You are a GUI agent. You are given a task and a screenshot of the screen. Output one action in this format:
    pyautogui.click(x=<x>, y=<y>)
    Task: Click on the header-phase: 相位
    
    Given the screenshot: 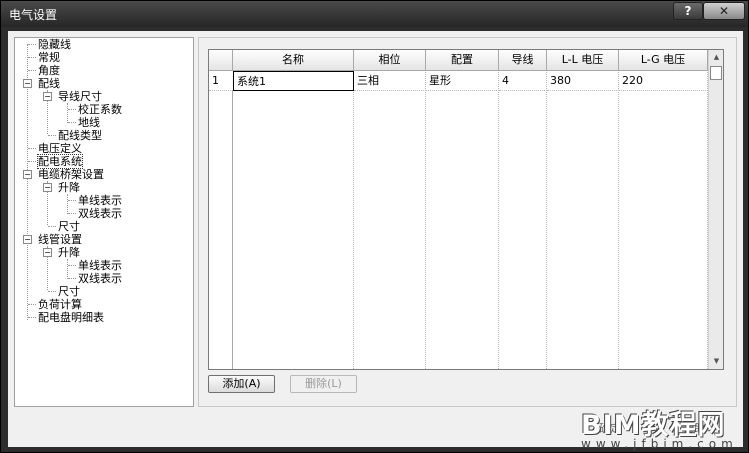 What is the action you would take?
    pyautogui.click(x=390, y=60)
    